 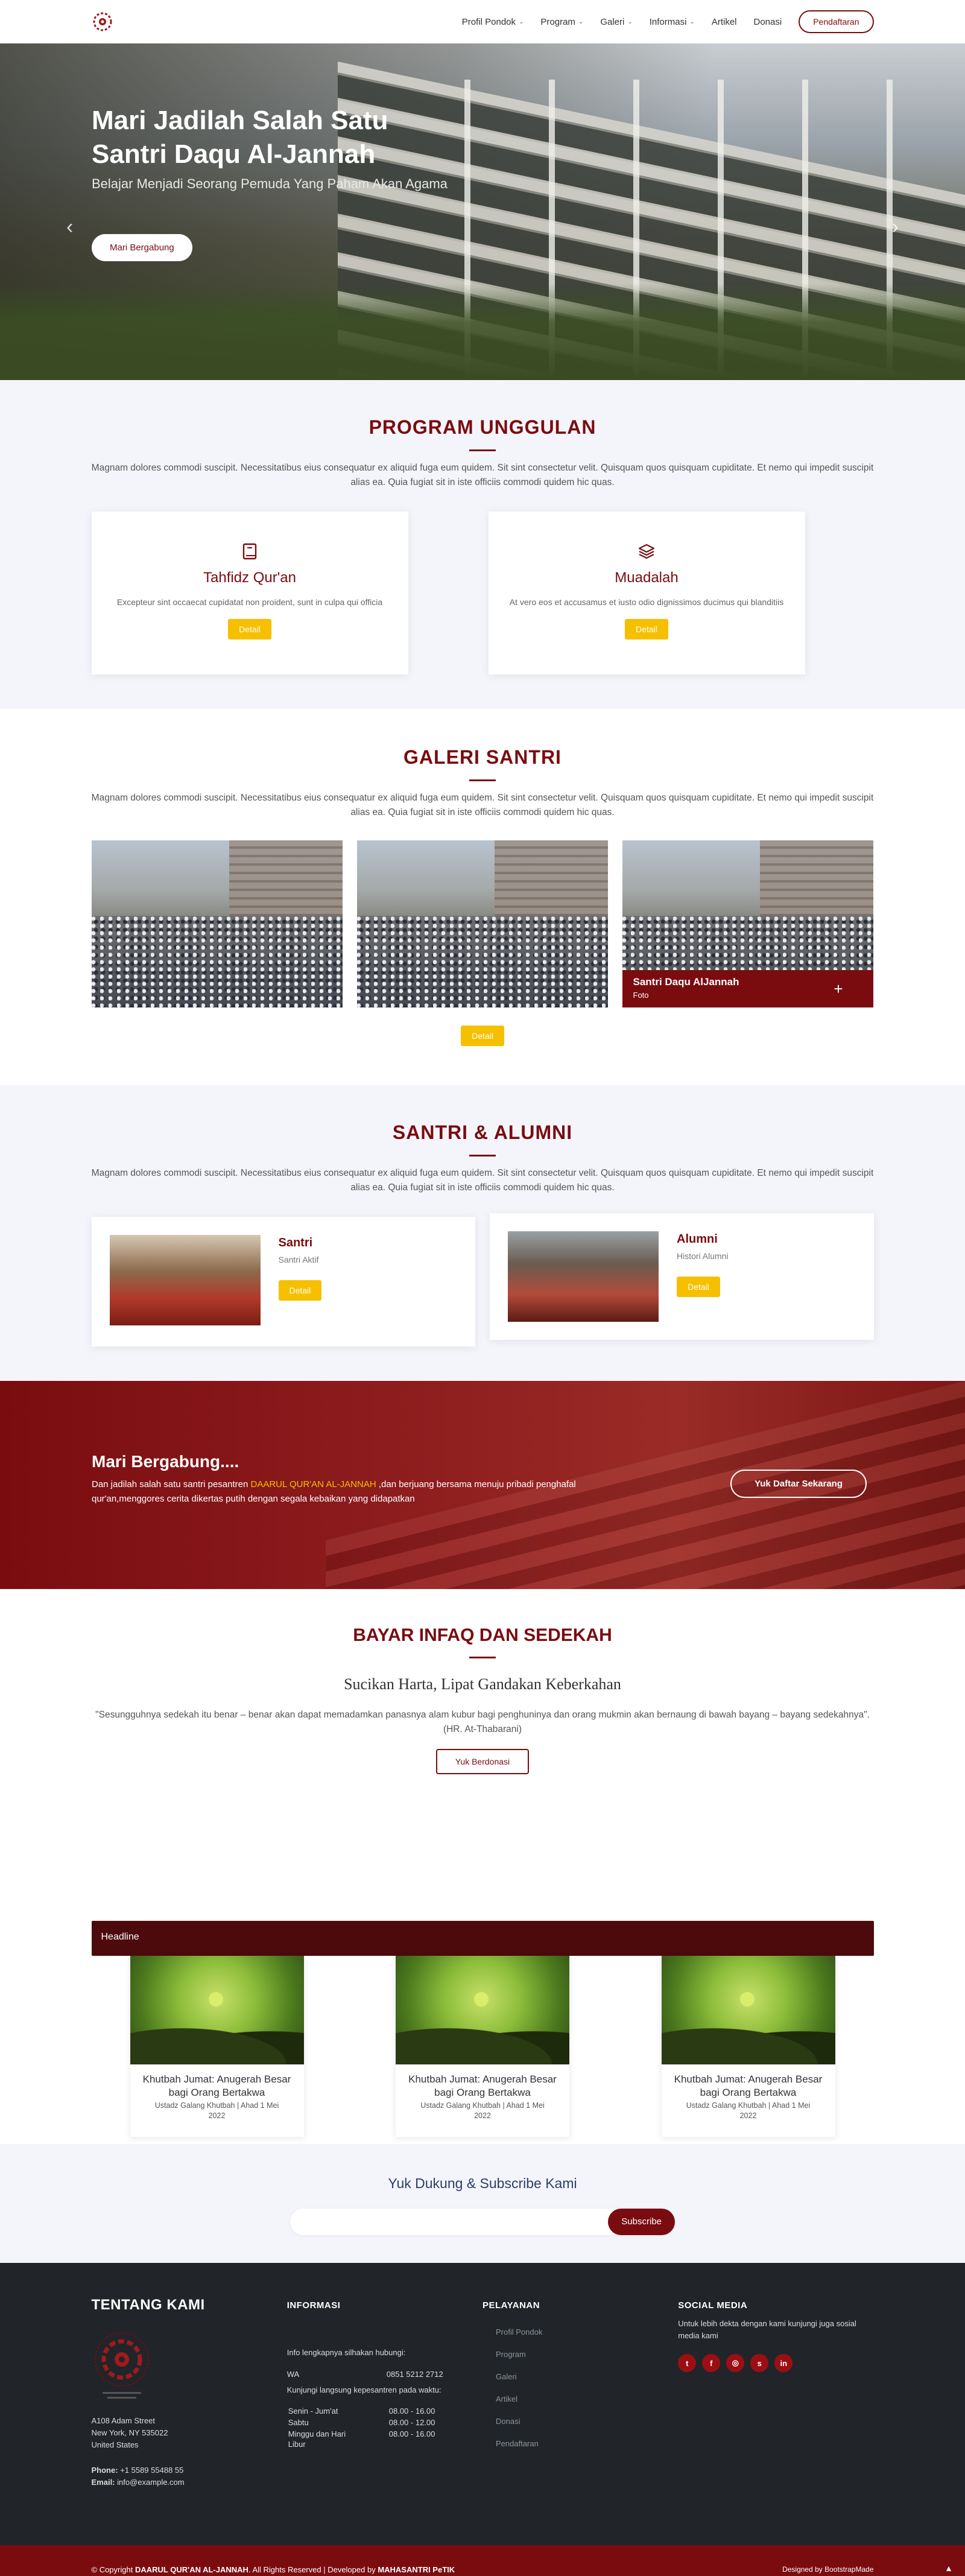 What do you see at coordinates (848, 2570) in the screenshot?
I see `bootstrapmade-link: BootstrapMade` at bounding box center [848, 2570].